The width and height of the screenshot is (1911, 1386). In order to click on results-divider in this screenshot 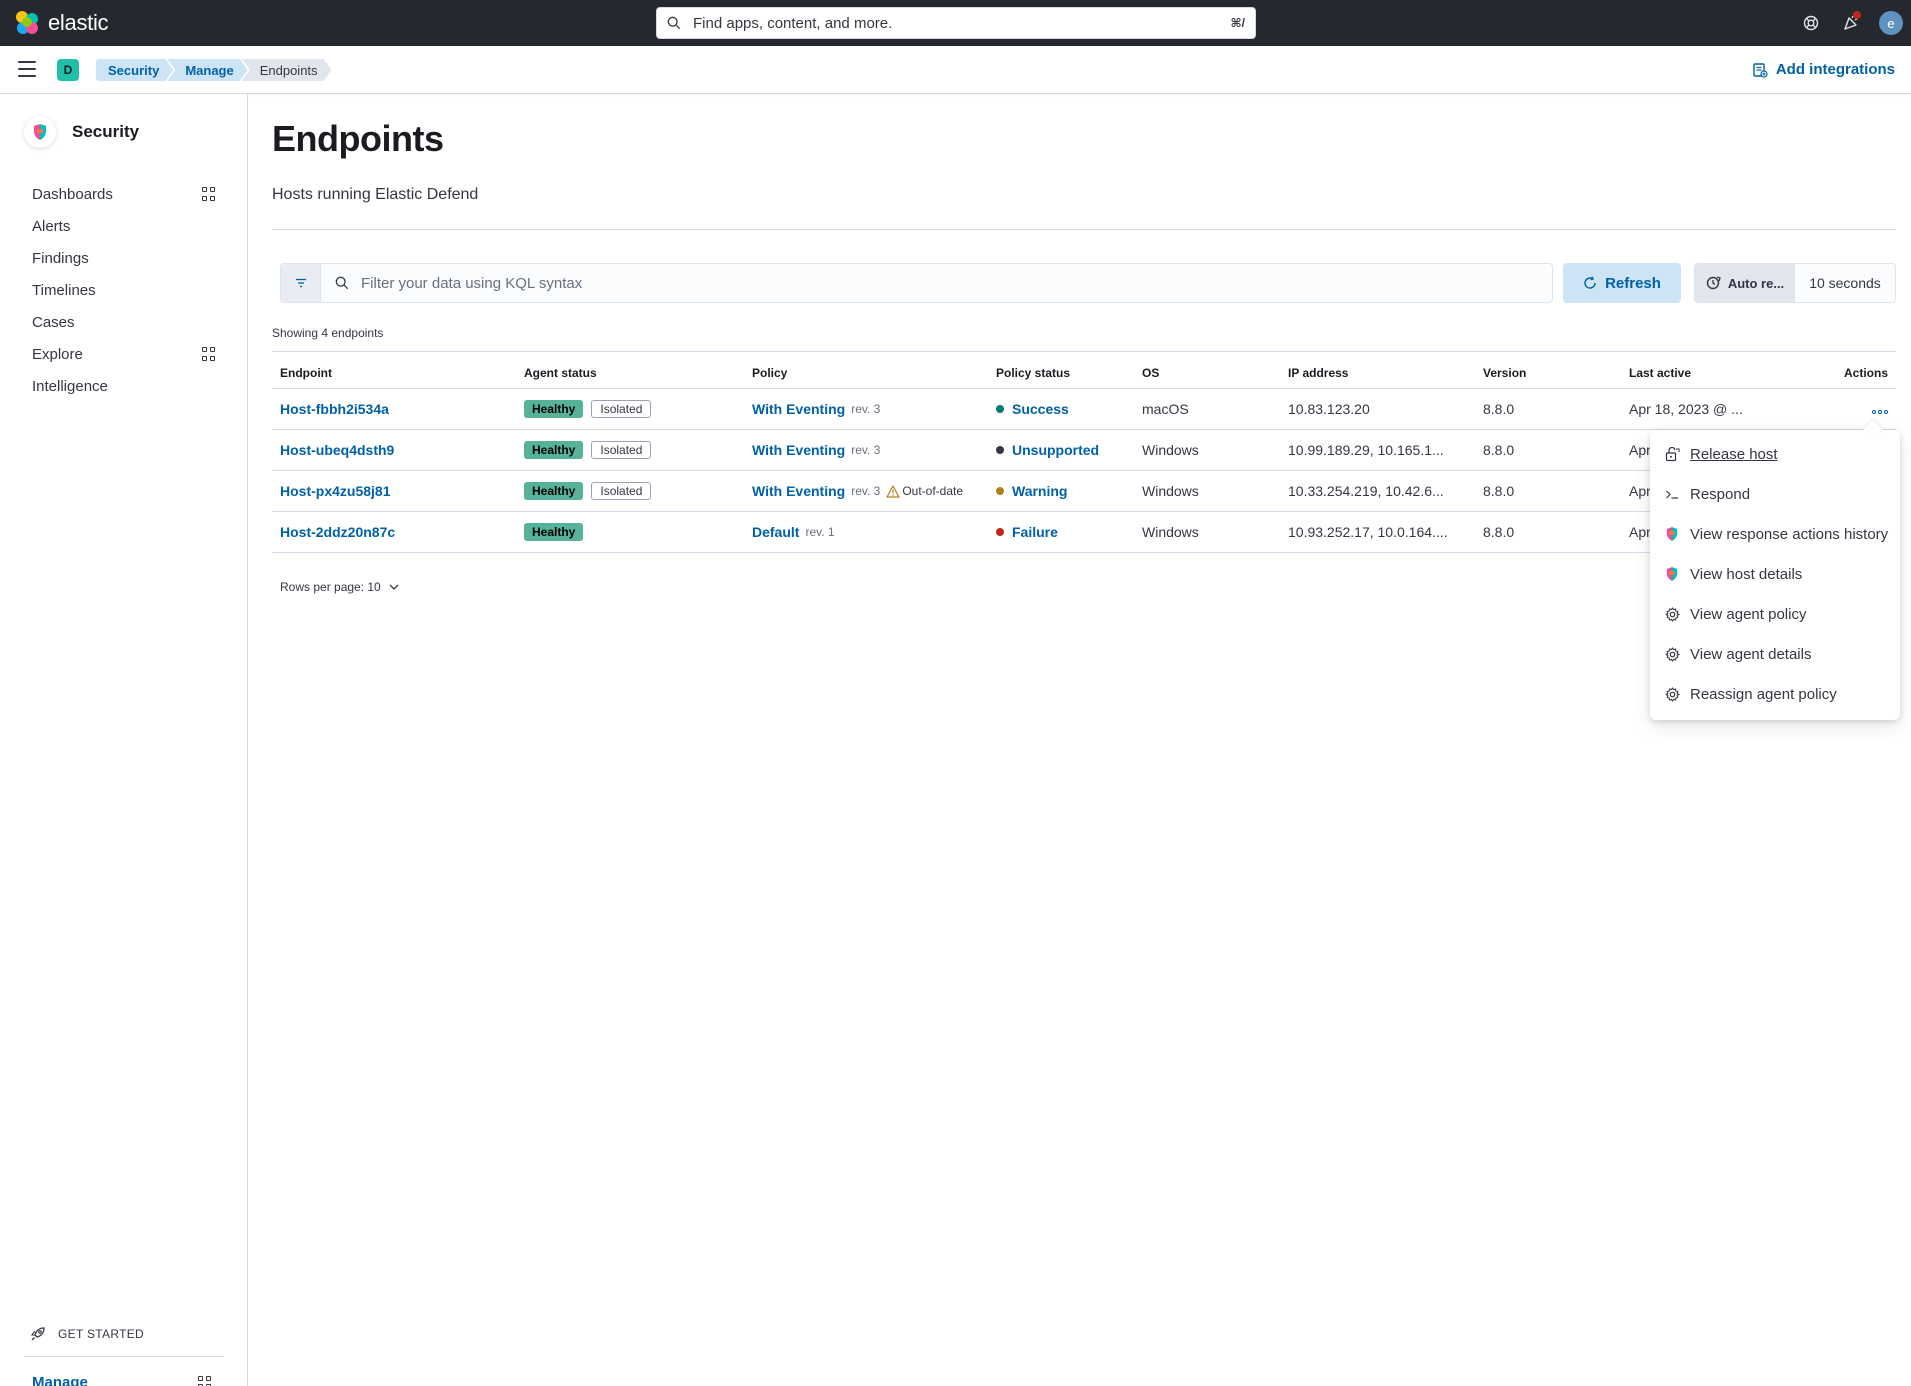, I will do `click(1084, 351)`.